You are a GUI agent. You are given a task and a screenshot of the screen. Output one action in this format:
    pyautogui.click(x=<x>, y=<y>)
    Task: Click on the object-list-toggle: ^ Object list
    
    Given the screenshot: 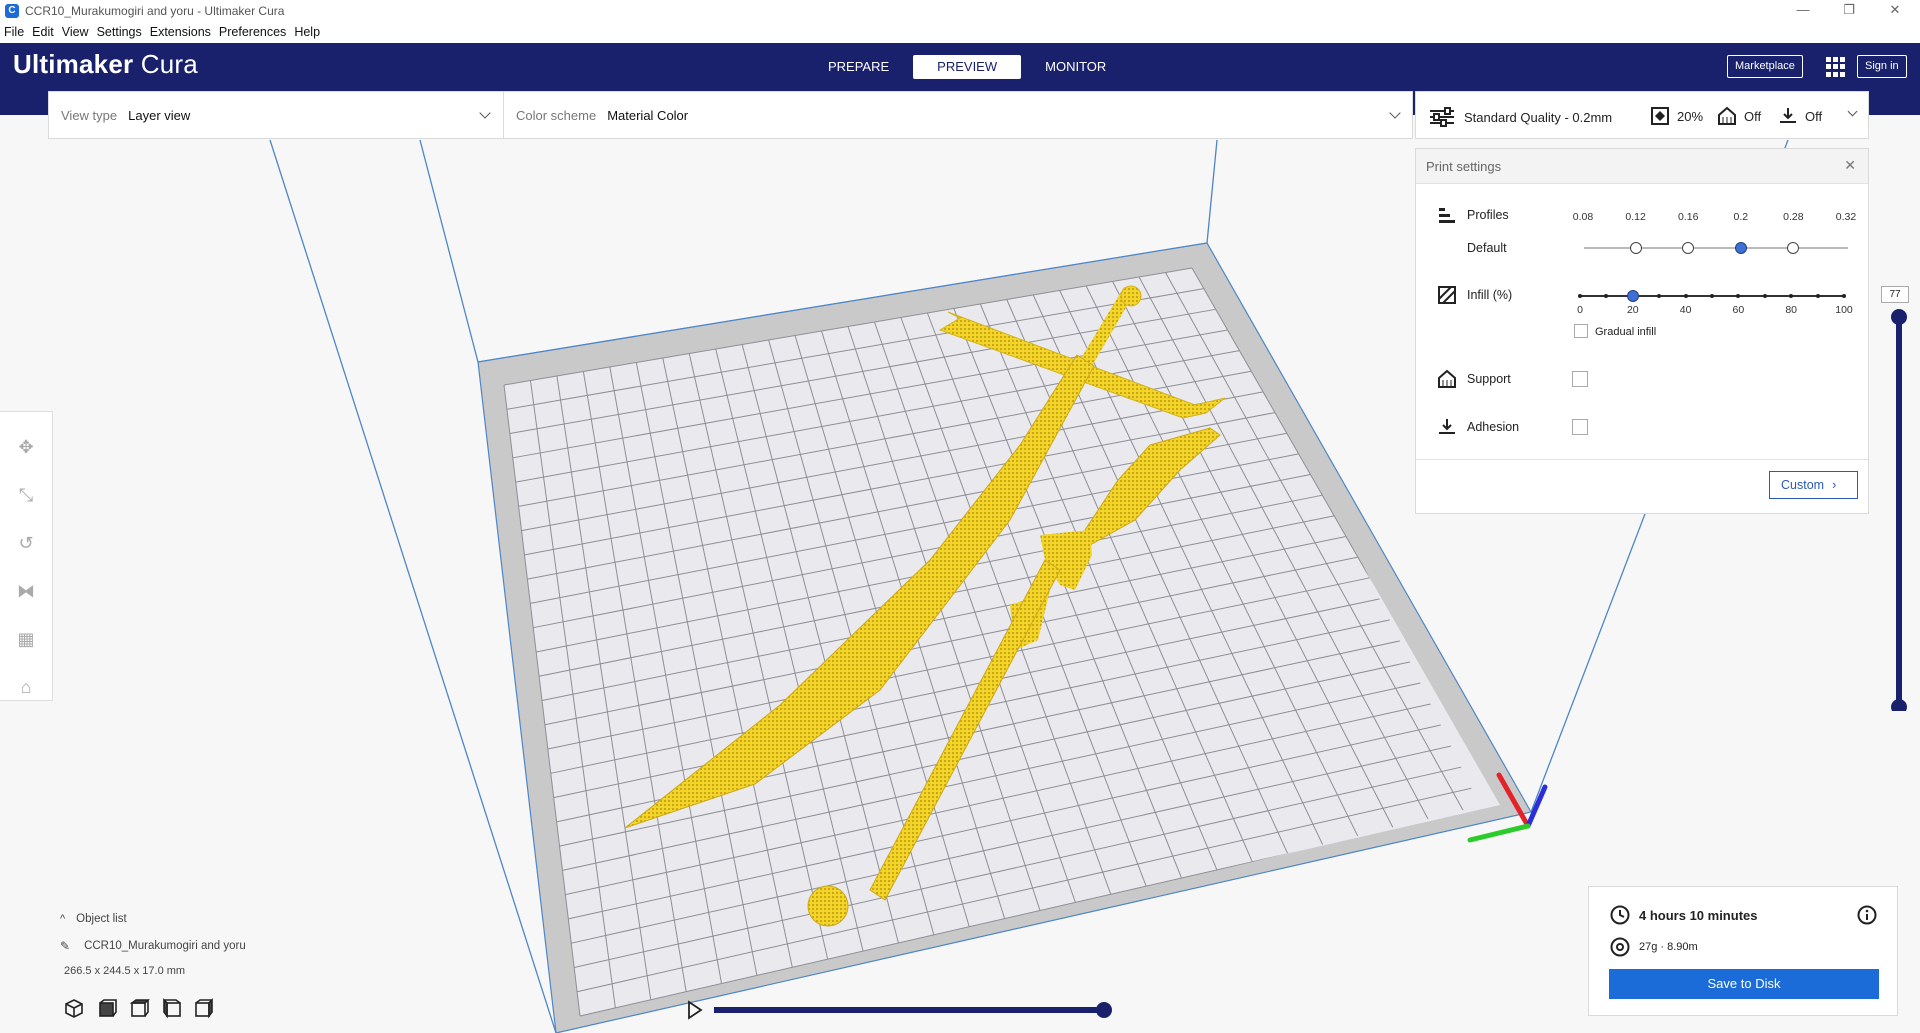 What is the action you would take?
    pyautogui.click(x=153, y=919)
    